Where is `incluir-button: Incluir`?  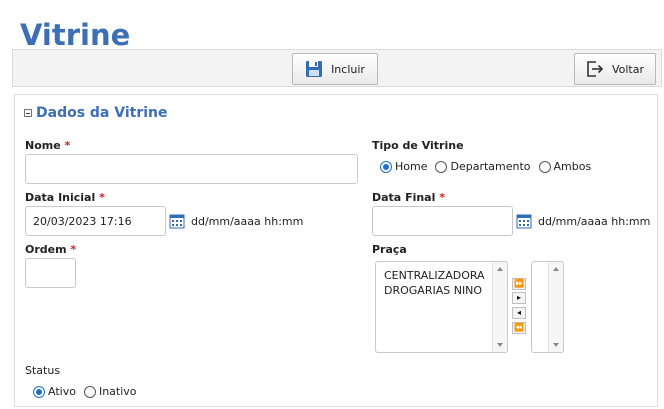 incluir-button: Incluir is located at coordinates (335, 69).